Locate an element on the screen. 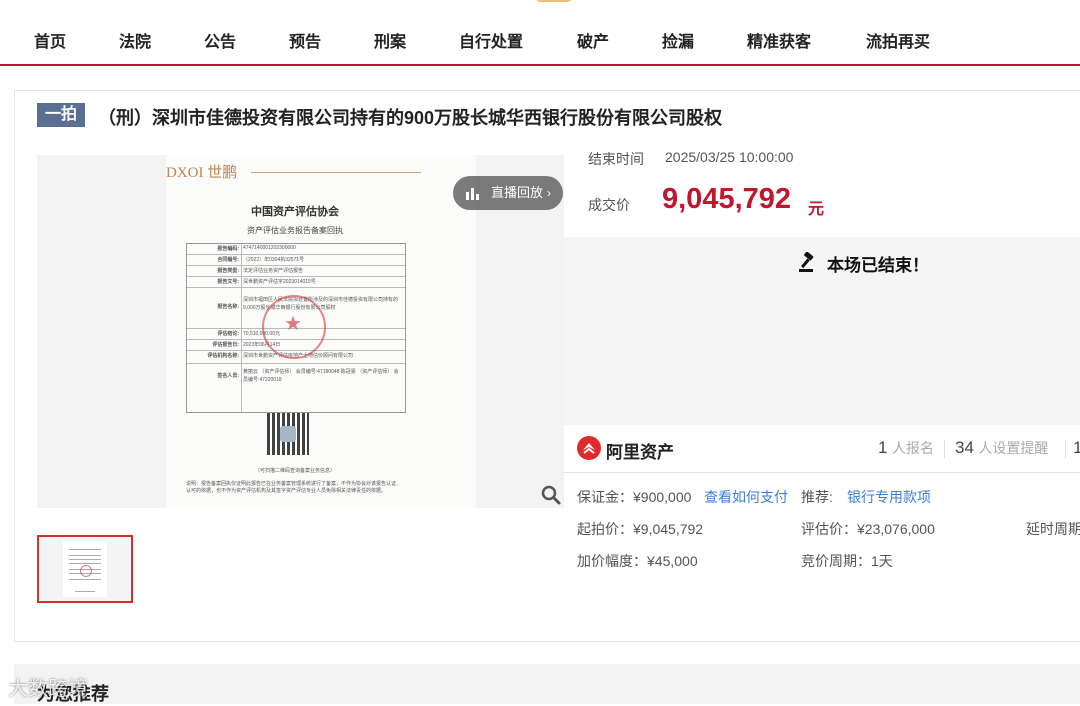 The height and width of the screenshot is (706, 1080). registrations-count: 1 is located at coordinates (883, 447).